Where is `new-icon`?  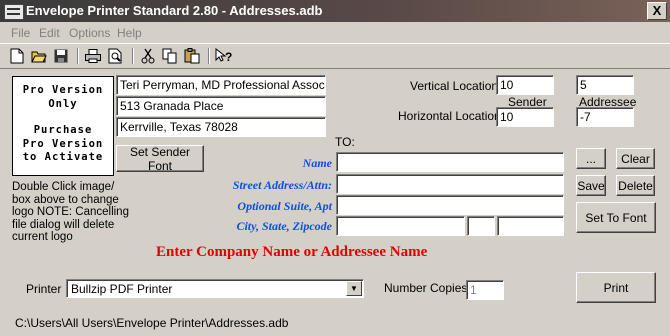
new-icon is located at coordinates (17, 56).